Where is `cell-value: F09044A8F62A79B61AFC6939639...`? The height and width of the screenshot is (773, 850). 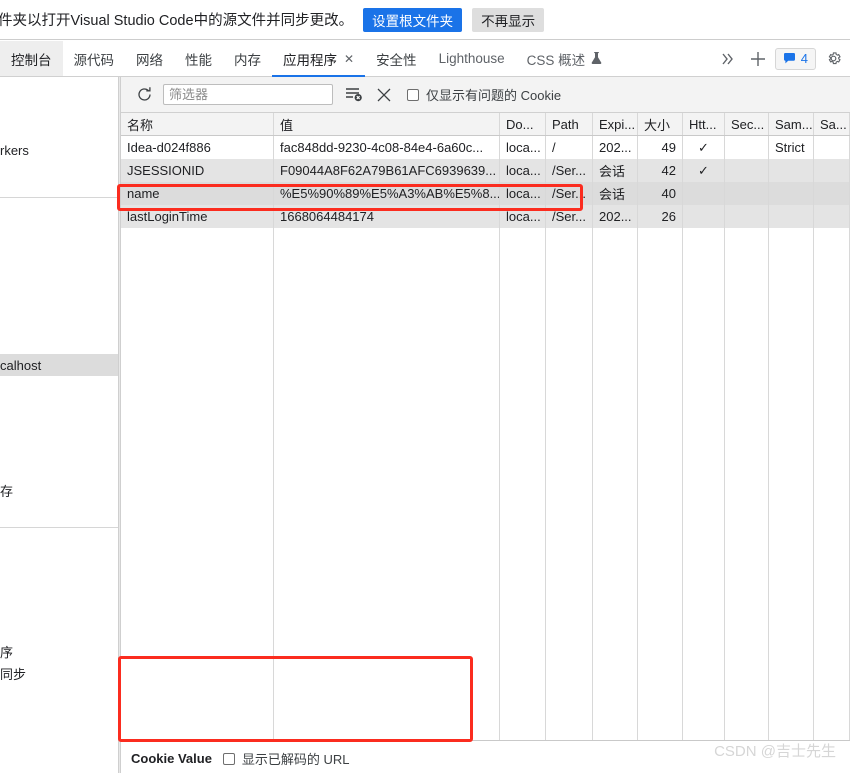
cell-value: F09044A8F62A79B61AFC6939639... is located at coordinates (387, 170).